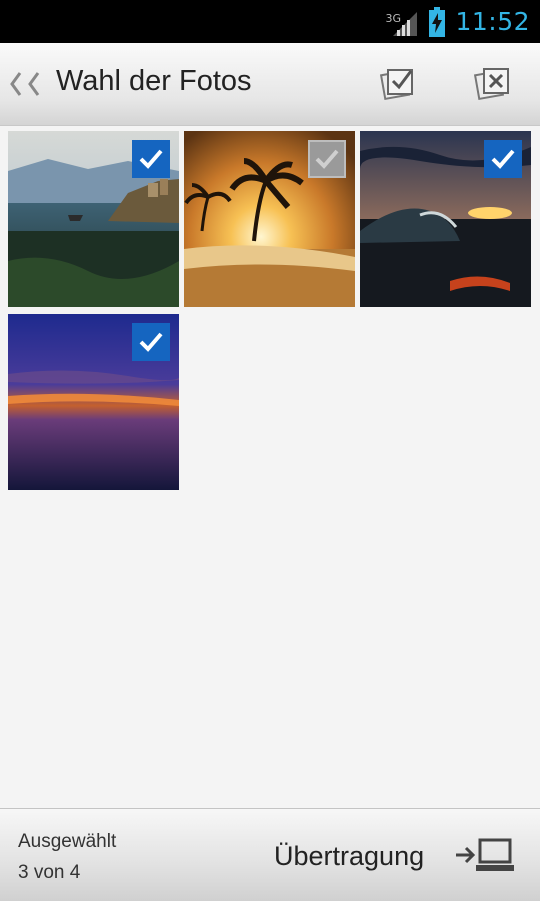 The image size is (540, 901). I want to click on status-bar: 3G 11:52, so click(270, 21).